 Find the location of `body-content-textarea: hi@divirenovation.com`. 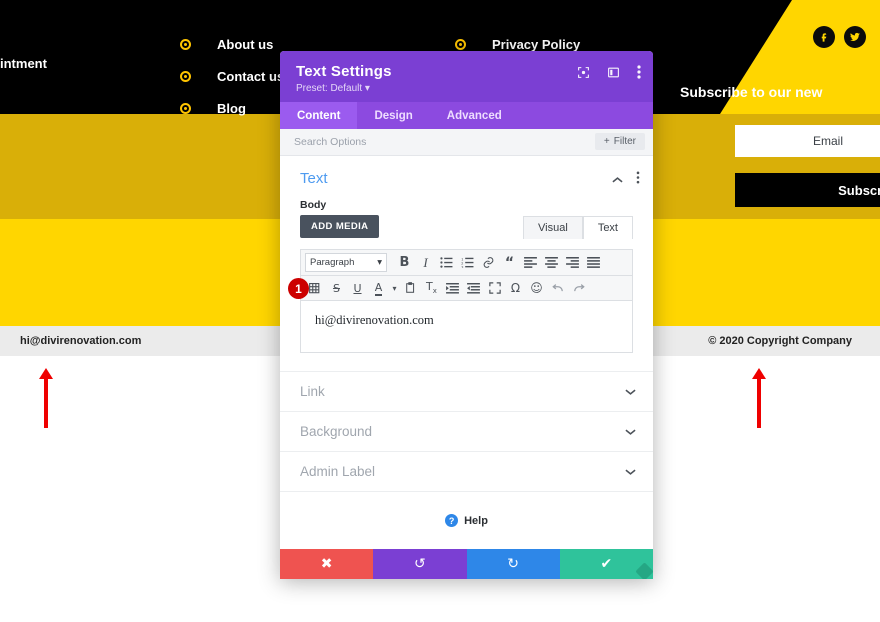

body-content-textarea: hi@divirenovation.com is located at coordinates (466, 327).